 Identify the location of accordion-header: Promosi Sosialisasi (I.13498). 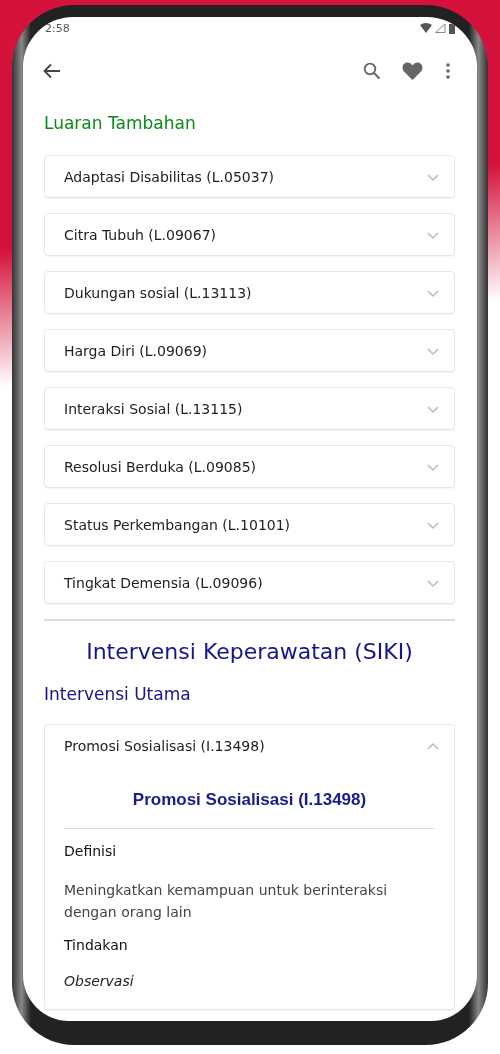
(249, 745).